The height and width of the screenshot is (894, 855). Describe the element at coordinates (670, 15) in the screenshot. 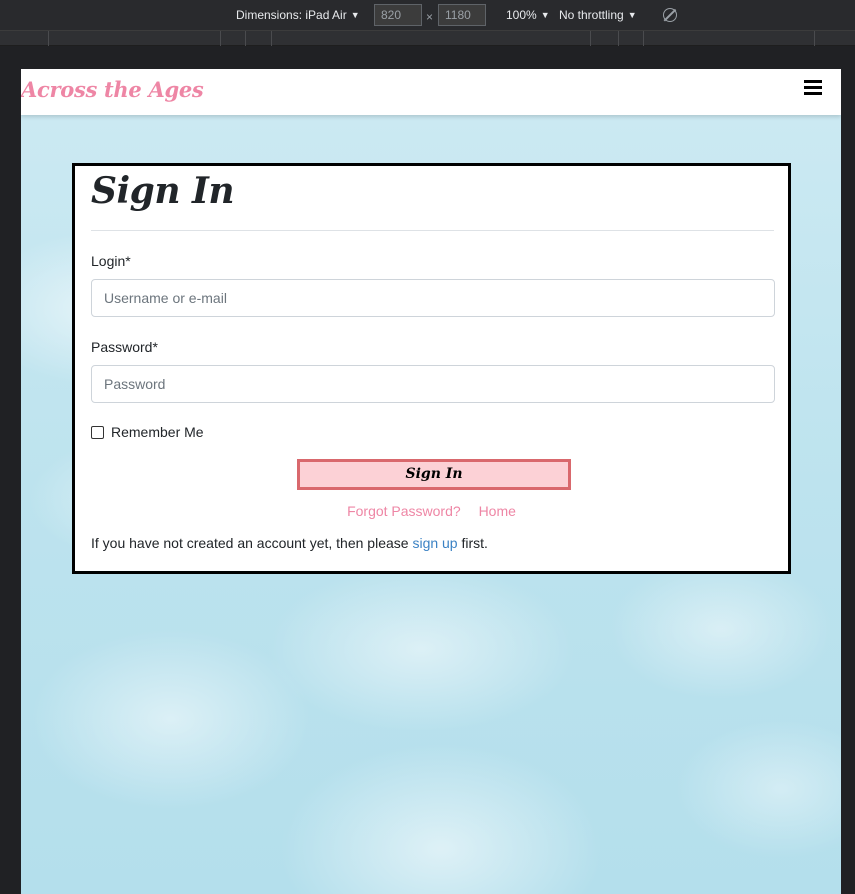

I see `rotate-icon` at that location.